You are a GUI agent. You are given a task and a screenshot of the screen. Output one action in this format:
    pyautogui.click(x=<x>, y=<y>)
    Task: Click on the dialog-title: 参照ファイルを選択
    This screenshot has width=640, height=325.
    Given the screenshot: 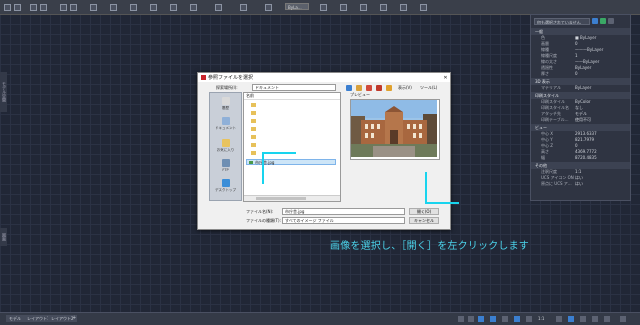 What is the action you would take?
    pyautogui.click(x=231, y=78)
    